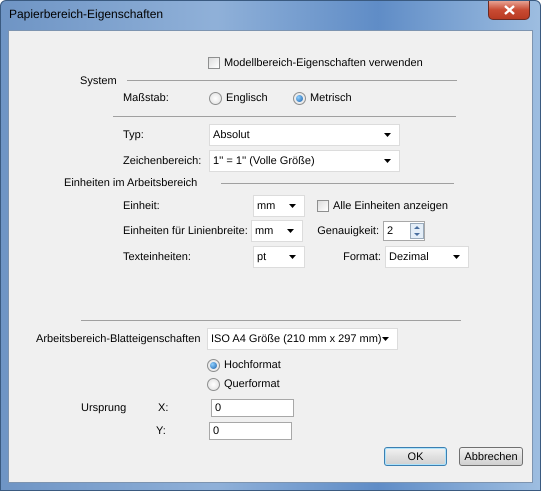 The height and width of the screenshot is (491, 541). I want to click on spinner-arrows-icon, so click(417, 231).